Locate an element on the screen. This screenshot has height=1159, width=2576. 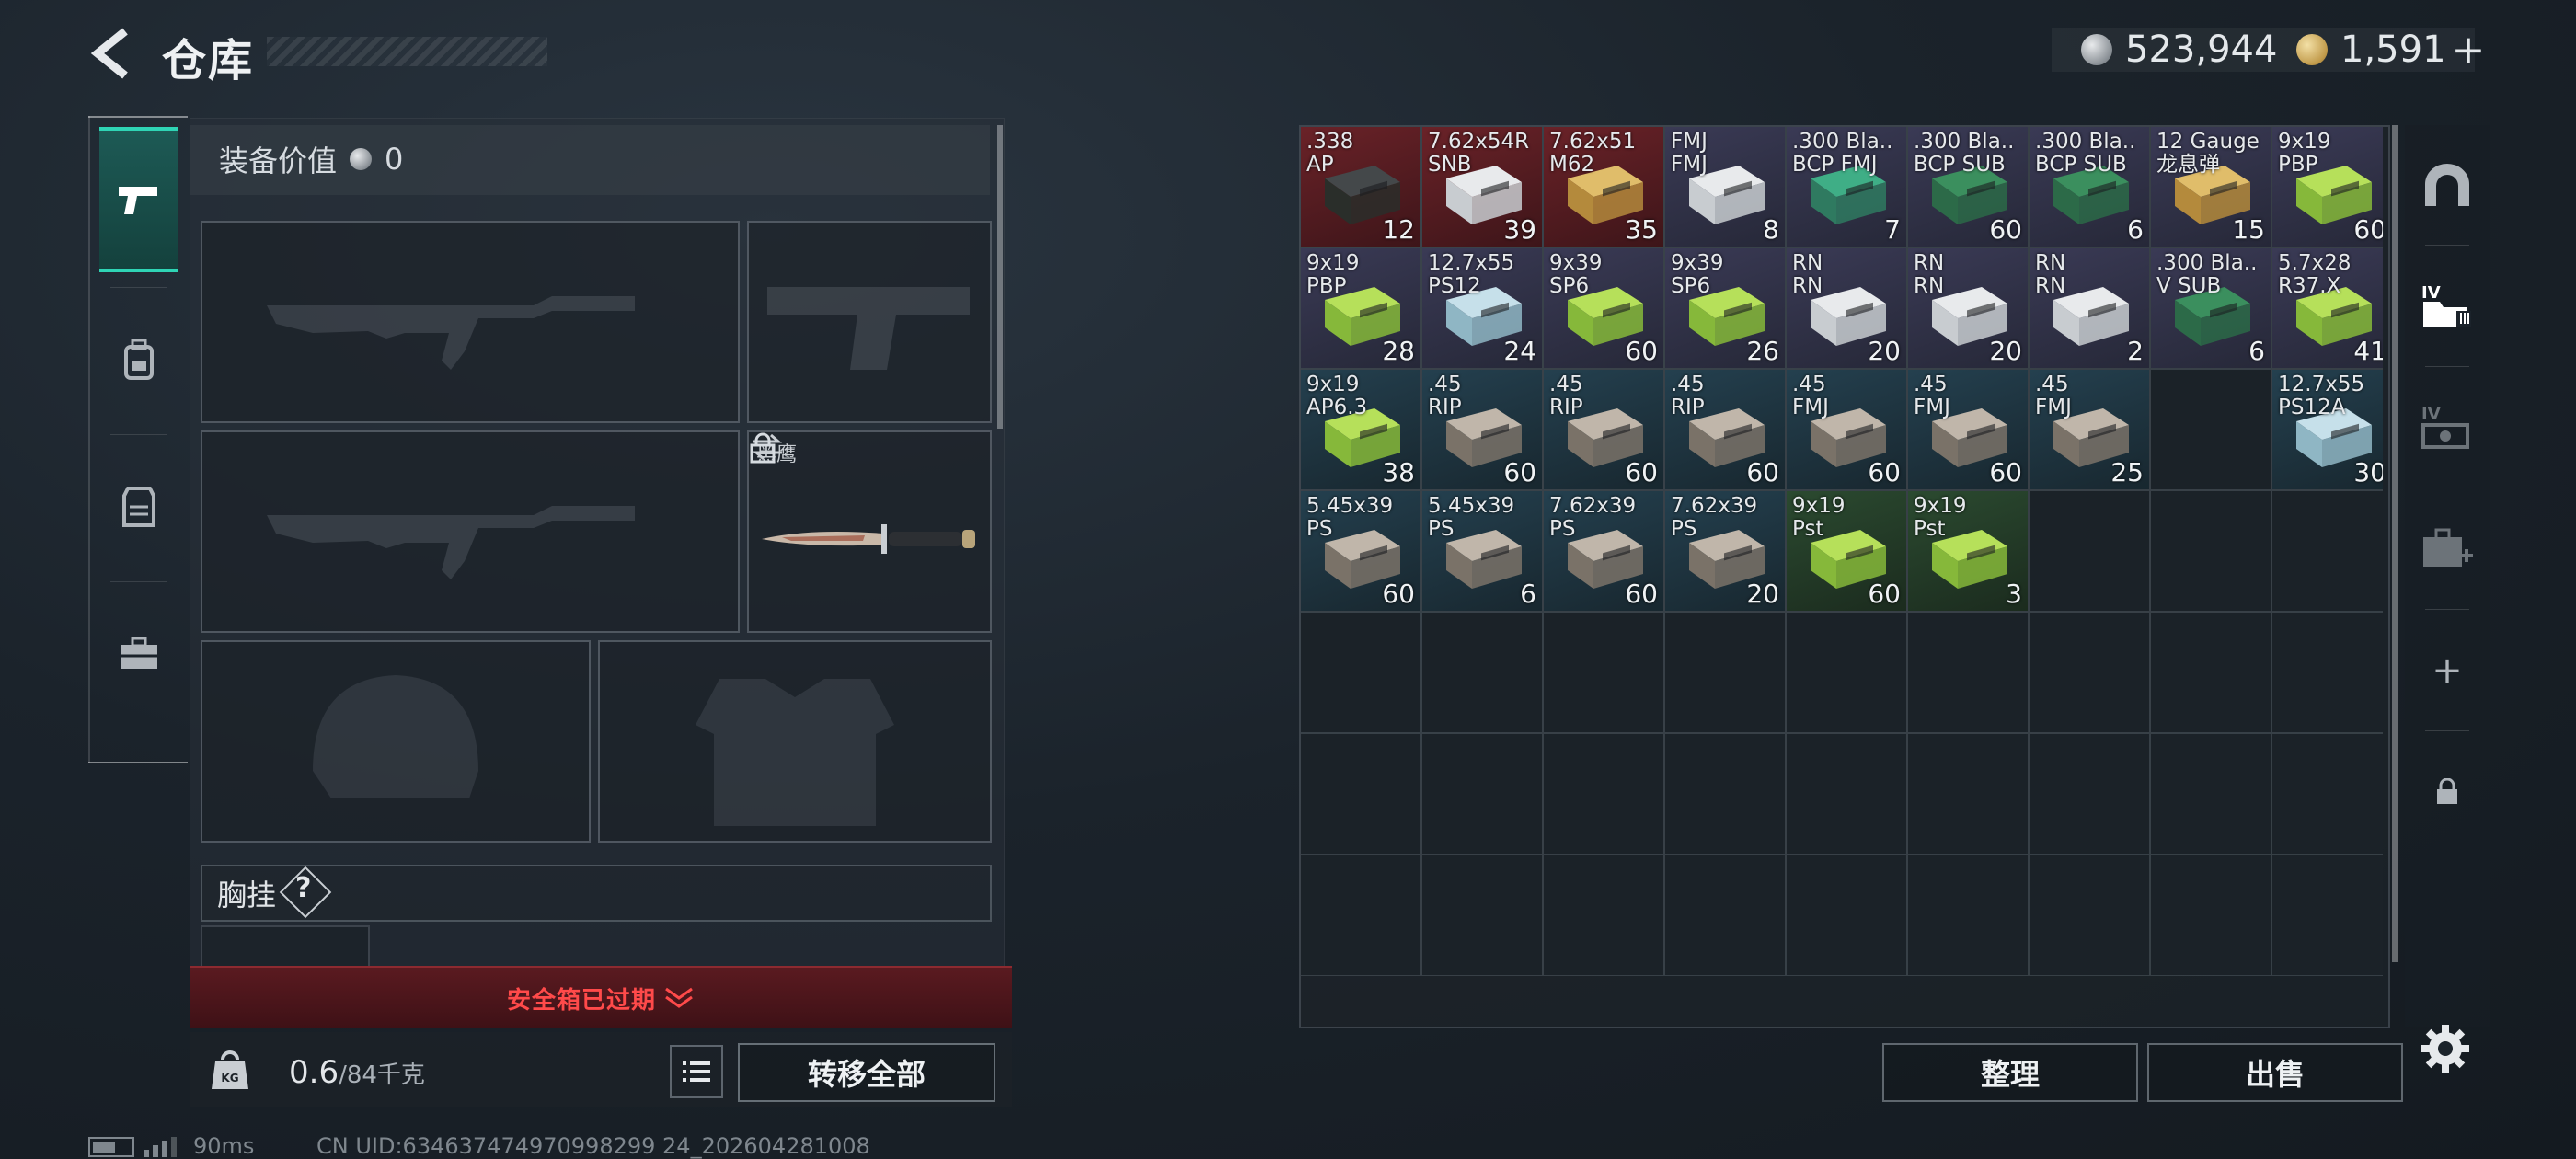
storage-item: 12 Gauge 龙息弹 15 is located at coordinates (2210, 187).